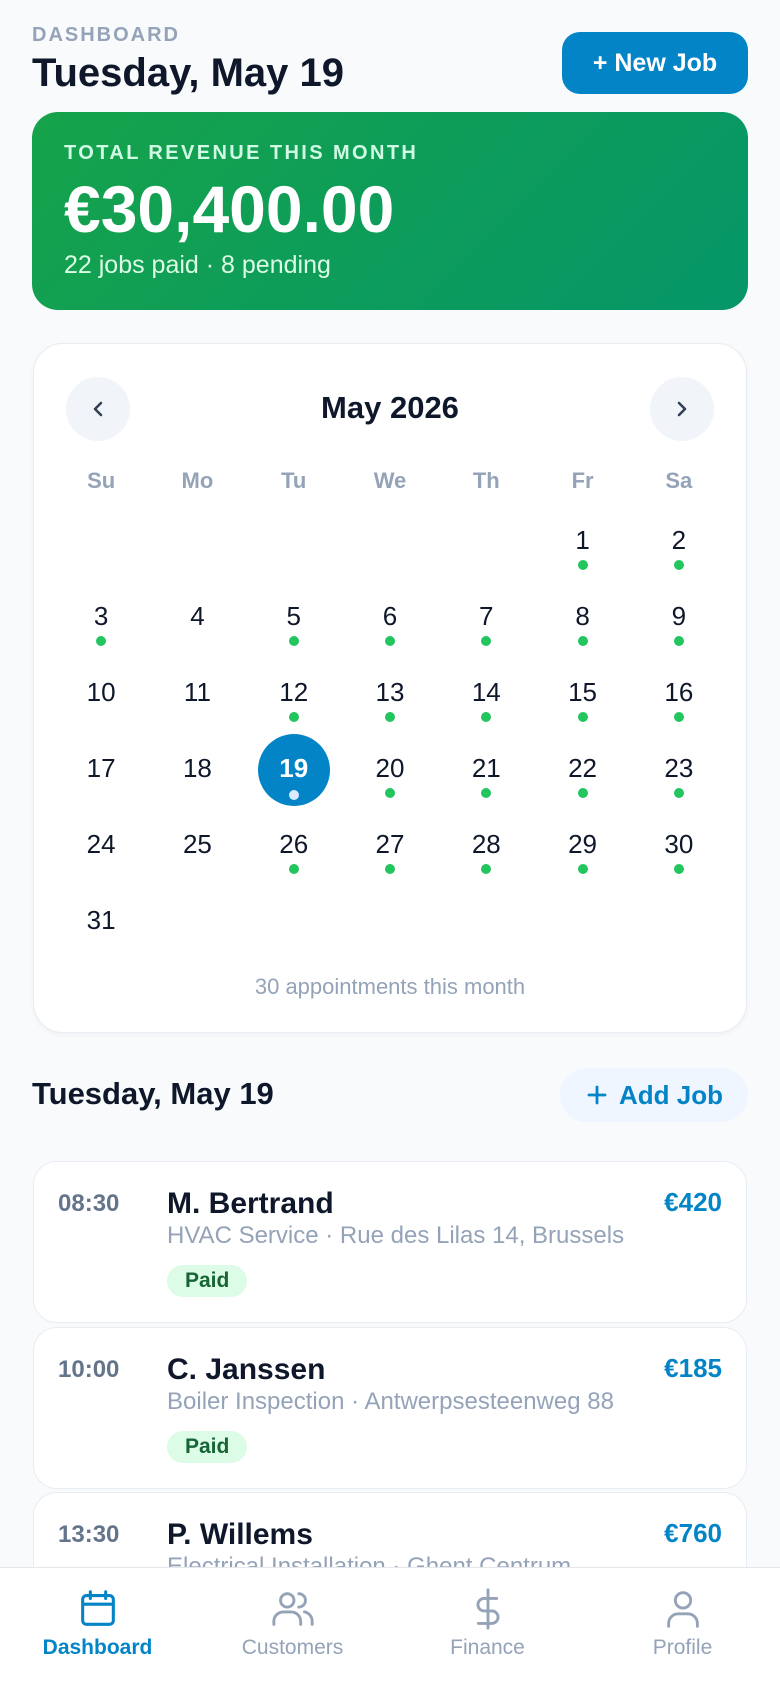 The width and height of the screenshot is (780, 1688). I want to click on weekday-label: We, so click(390, 480).